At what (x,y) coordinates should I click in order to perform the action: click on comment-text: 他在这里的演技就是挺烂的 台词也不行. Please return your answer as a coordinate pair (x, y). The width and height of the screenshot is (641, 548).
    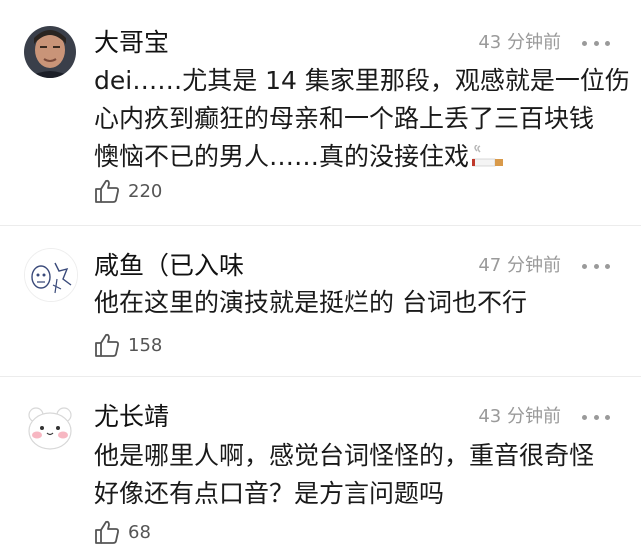
    Looking at the image, I should click on (354, 303).